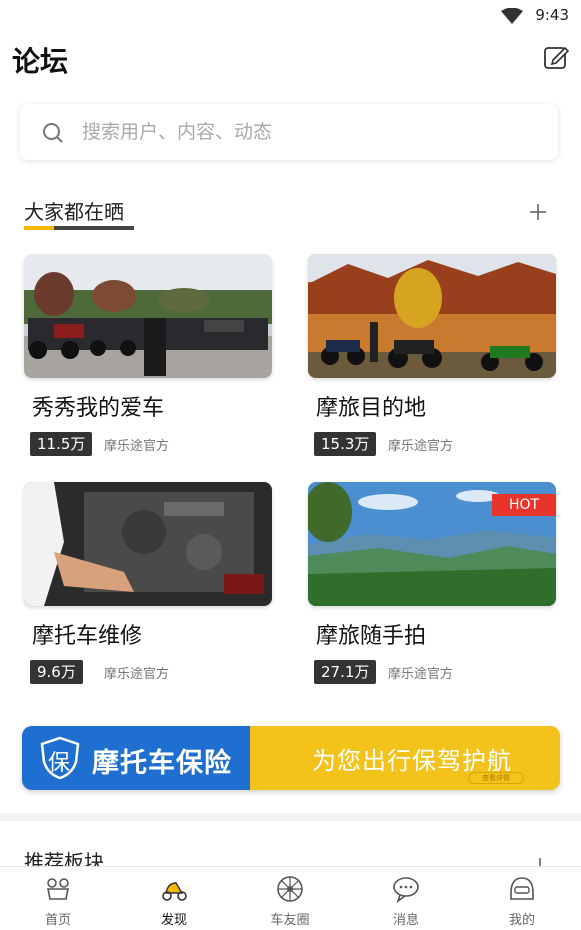 This screenshot has width=581, height=930. What do you see at coordinates (406, 890) in the screenshot?
I see `chat-icon` at bounding box center [406, 890].